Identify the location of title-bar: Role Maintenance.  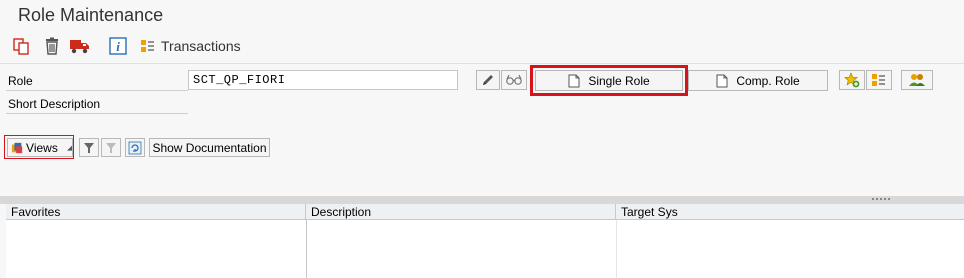
(482, 15).